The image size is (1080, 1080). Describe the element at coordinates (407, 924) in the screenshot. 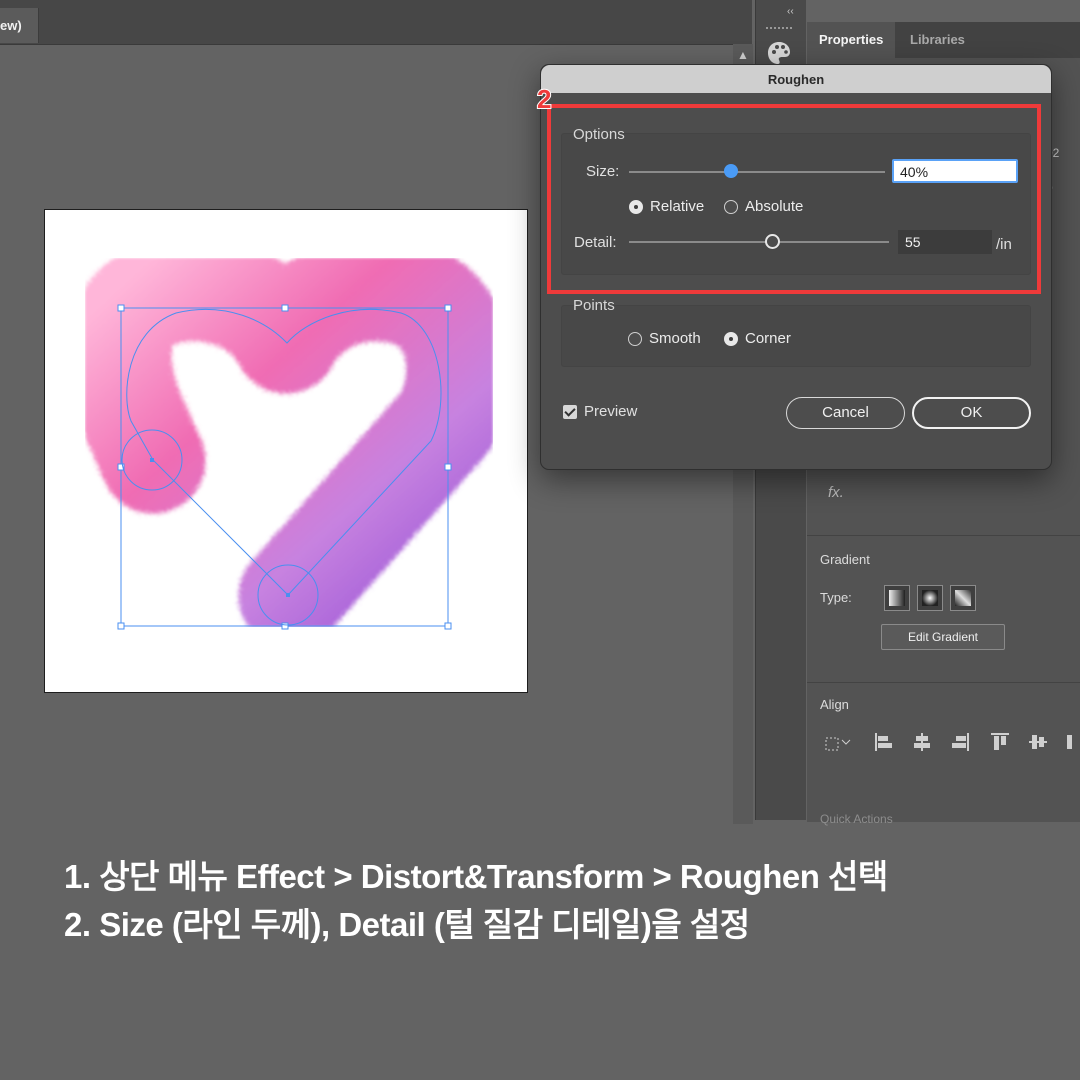

I see `caption-step-2: 2. Size (라인 두께), Detail (털 질감 디테일)을 설정` at that location.